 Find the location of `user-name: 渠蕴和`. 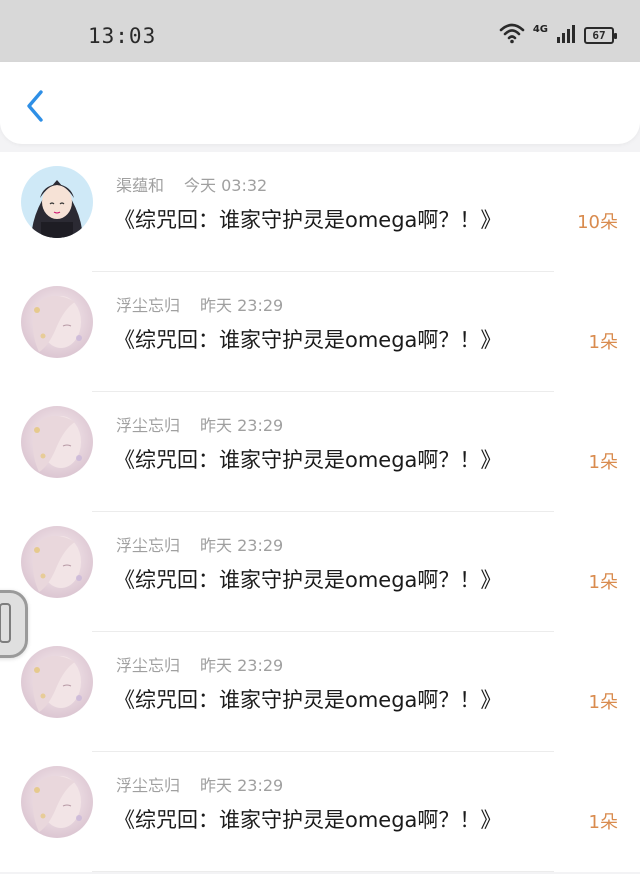

user-name: 渠蕴和 is located at coordinates (140, 185).